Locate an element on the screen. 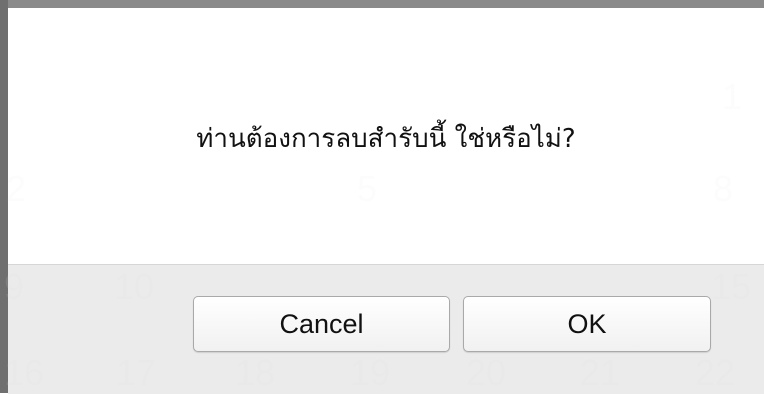  cancel-button: Cancel is located at coordinates (321, 324).